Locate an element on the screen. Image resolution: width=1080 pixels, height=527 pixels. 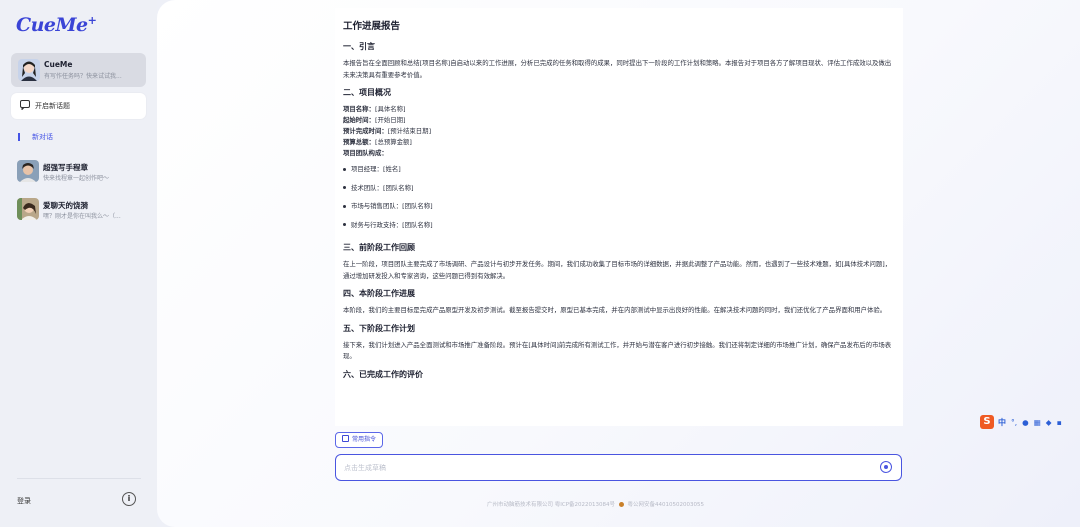
info-icon: i is located at coordinates (129, 499).